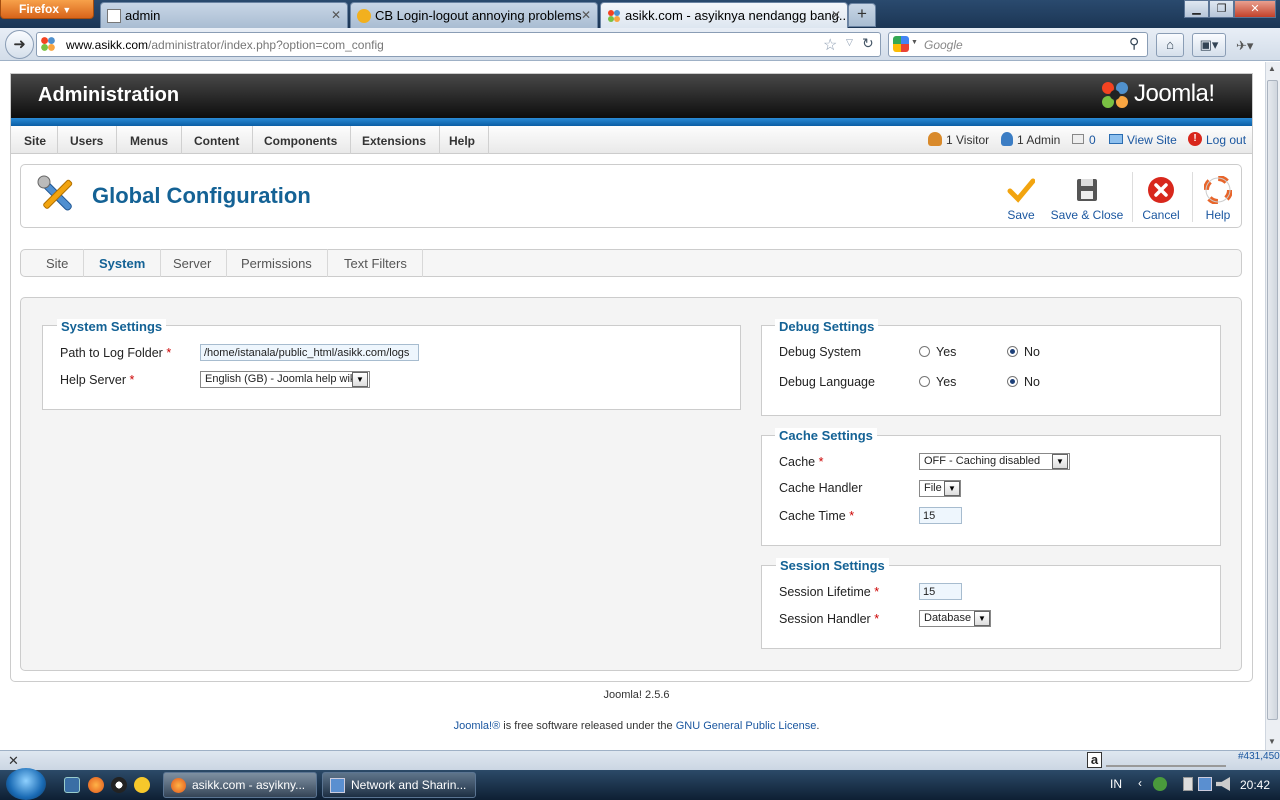 The height and width of the screenshot is (800, 1280). Describe the element at coordinates (1221, 9) in the screenshot. I see `maximize-button: ❐` at that location.